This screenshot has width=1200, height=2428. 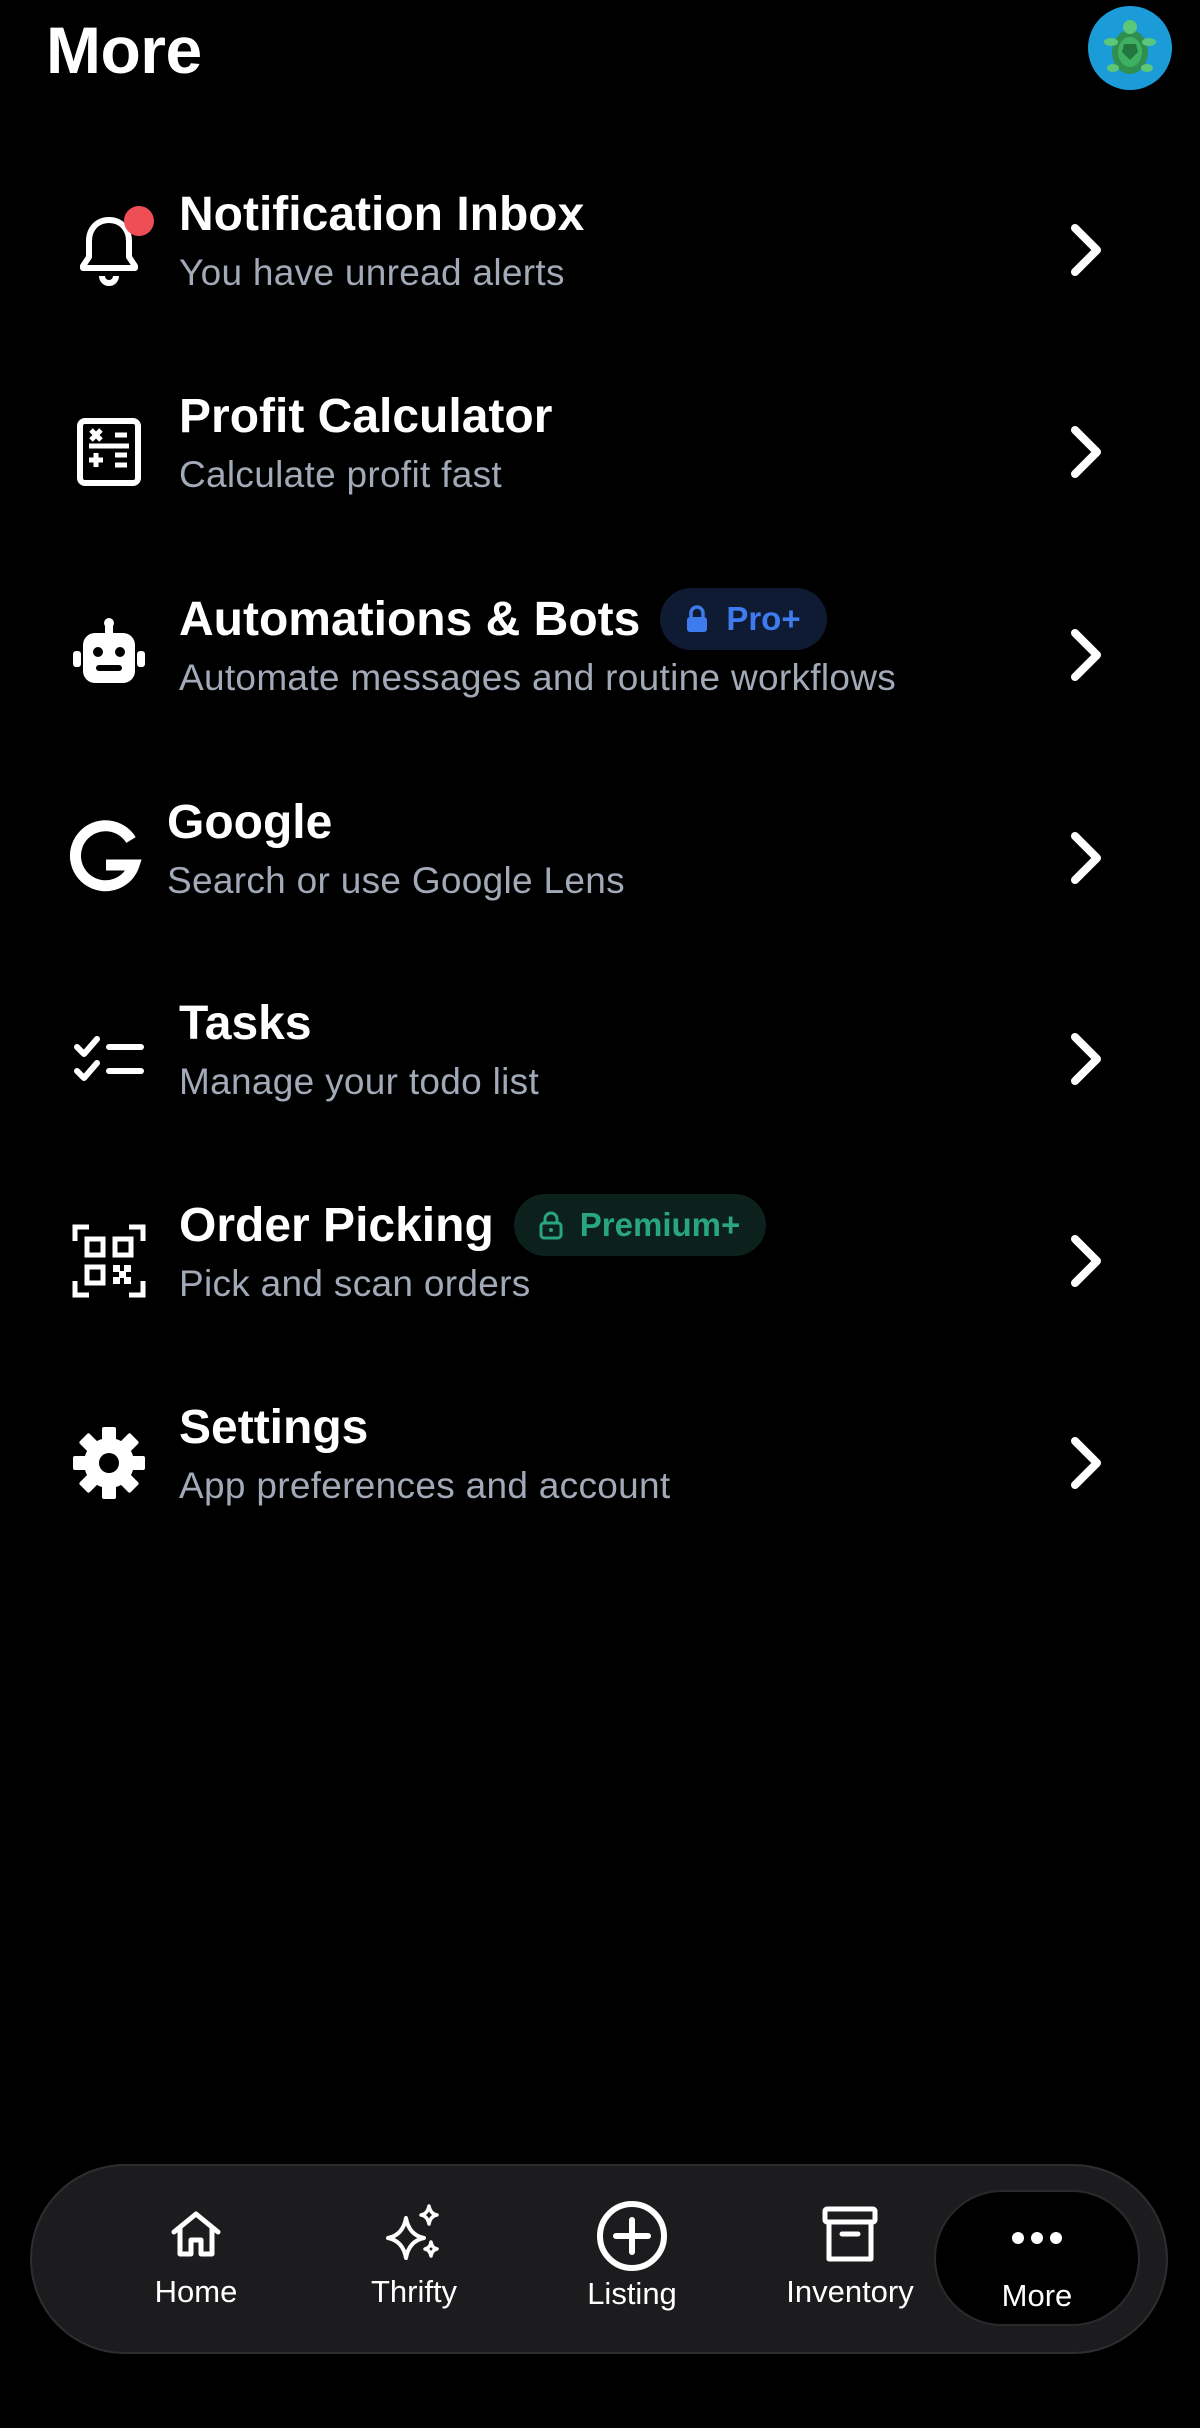 What do you see at coordinates (850, 2234) in the screenshot?
I see `archive-box-icon` at bounding box center [850, 2234].